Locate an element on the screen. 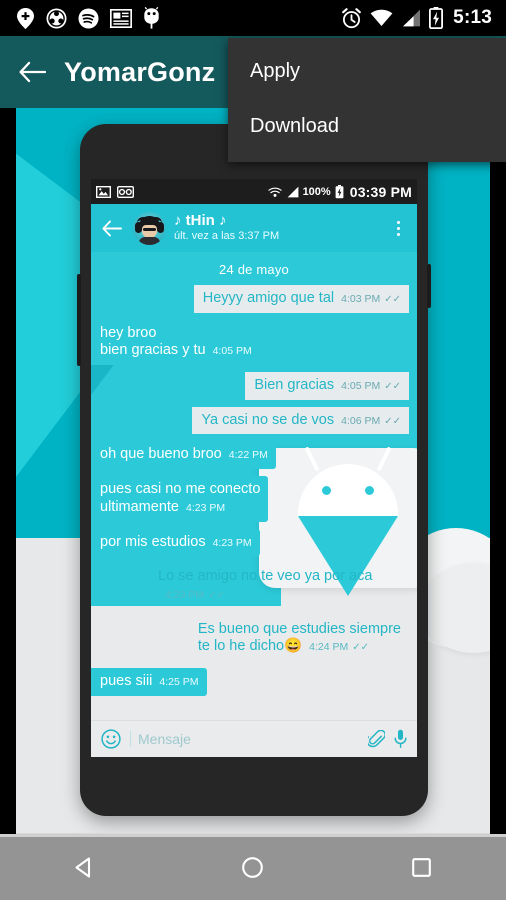 The image size is (506, 900). preview-status-indicators: 100% 03:39 PM is located at coordinates (339, 192).